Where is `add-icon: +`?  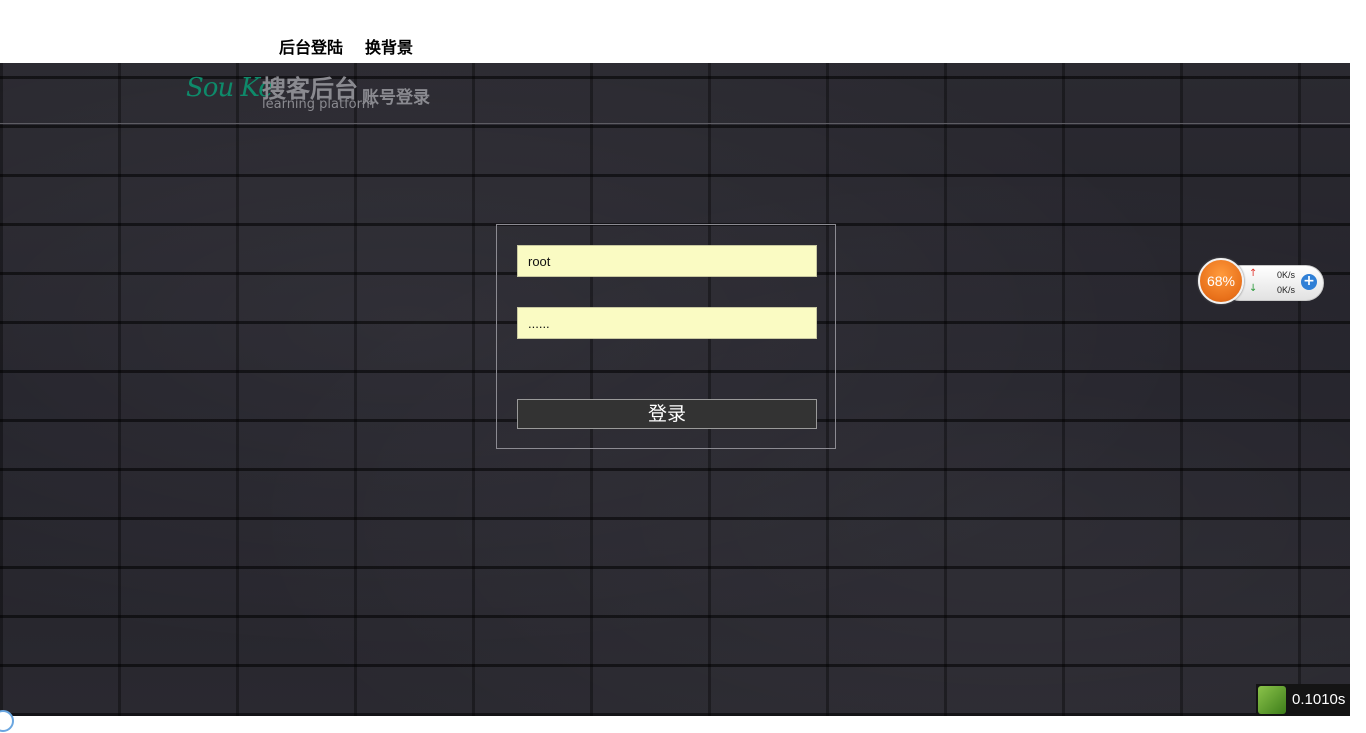 add-icon: + is located at coordinates (1309, 282).